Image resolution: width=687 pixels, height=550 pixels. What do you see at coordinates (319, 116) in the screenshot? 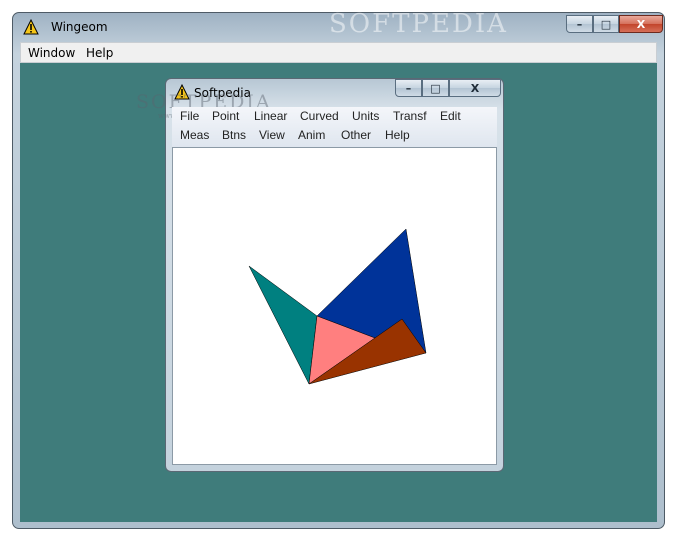
I see `menu-curved: Curved` at bounding box center [319, 116].